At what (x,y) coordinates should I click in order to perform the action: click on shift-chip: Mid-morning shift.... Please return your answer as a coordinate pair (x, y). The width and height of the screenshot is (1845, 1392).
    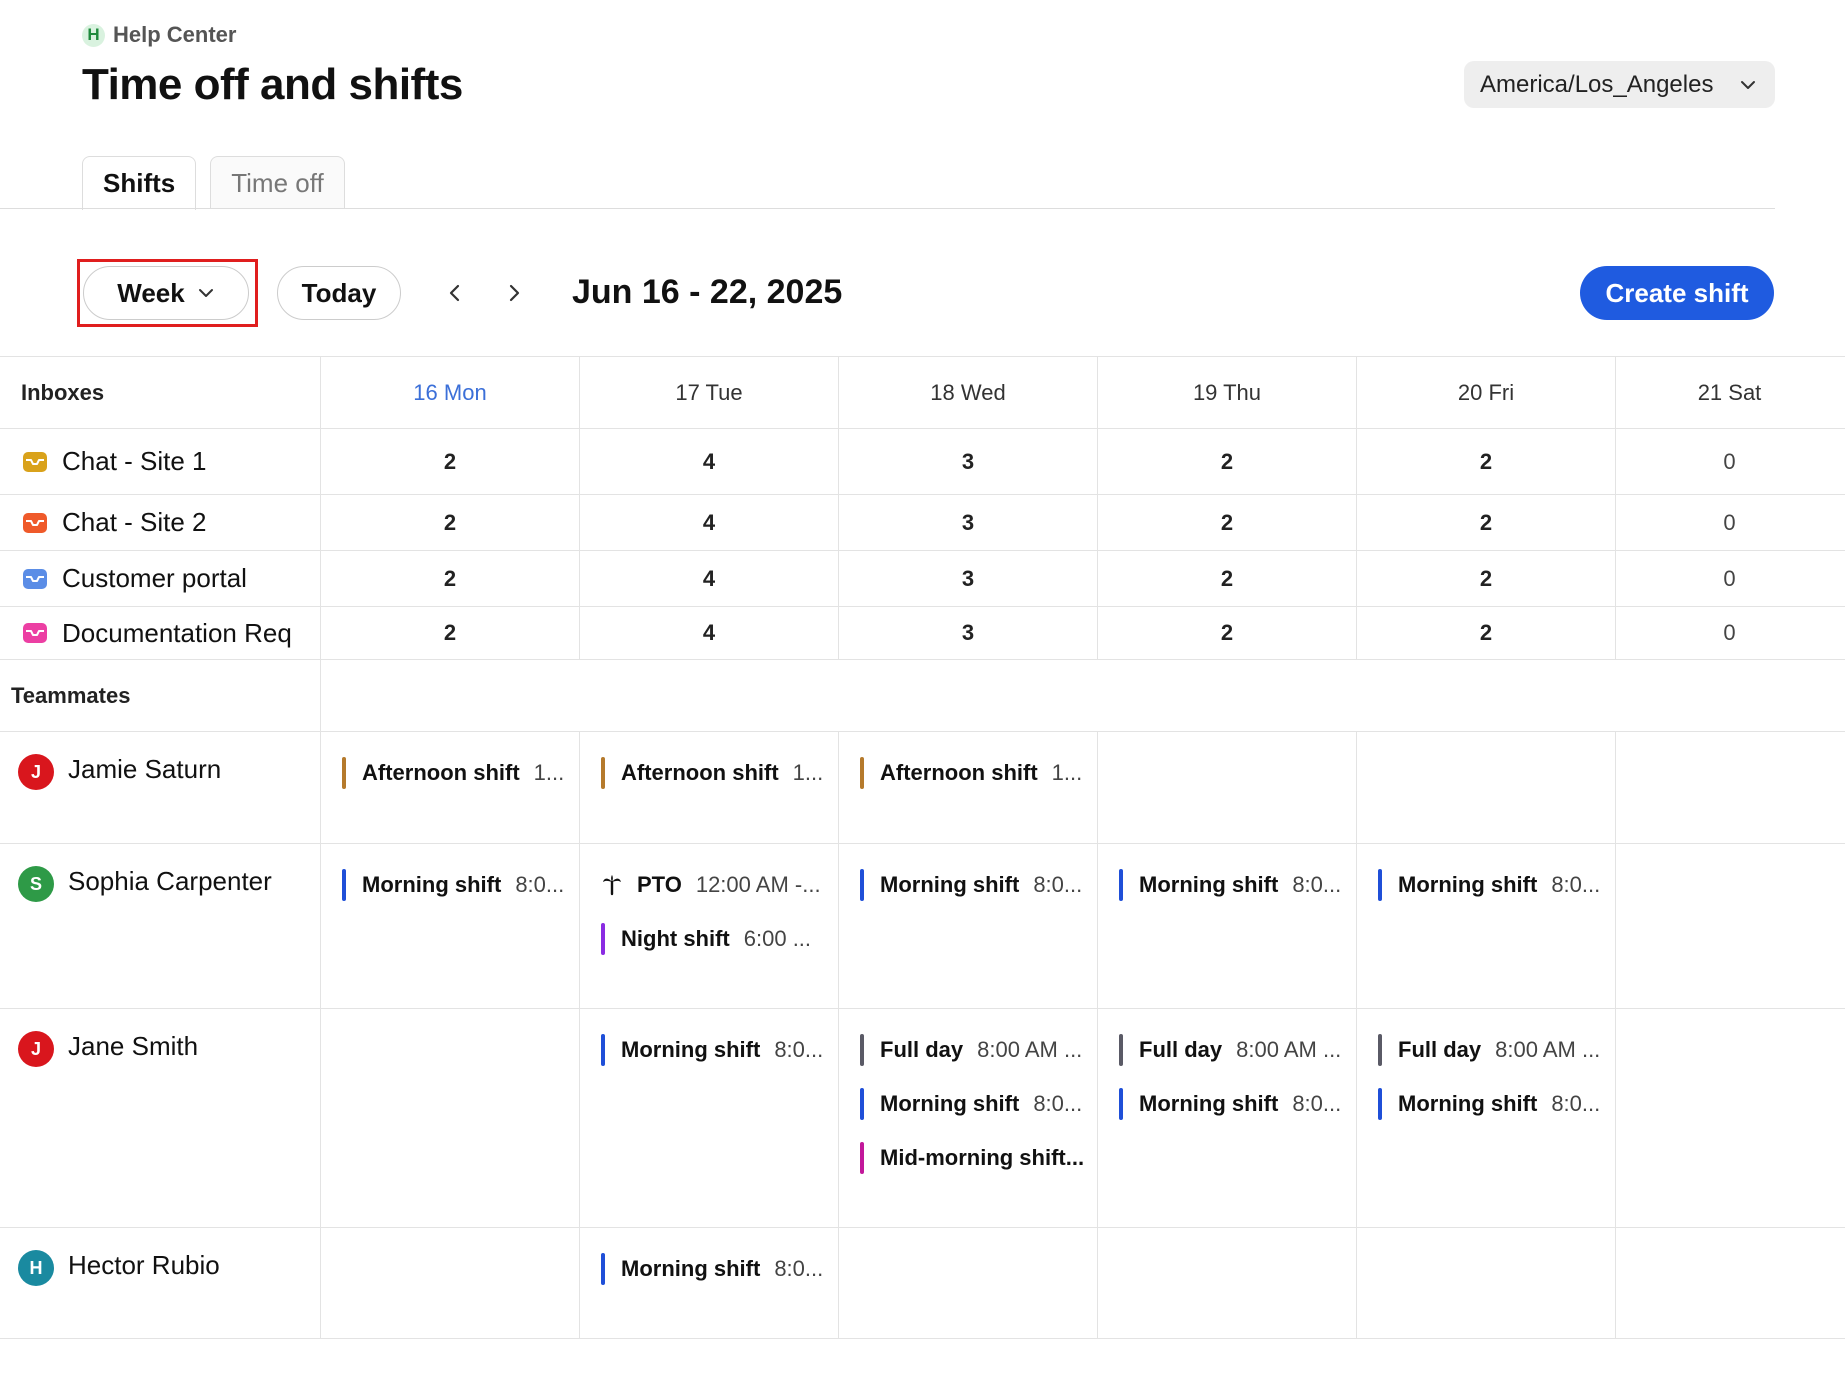
    Looking at the image, I should click on (974, 1158).